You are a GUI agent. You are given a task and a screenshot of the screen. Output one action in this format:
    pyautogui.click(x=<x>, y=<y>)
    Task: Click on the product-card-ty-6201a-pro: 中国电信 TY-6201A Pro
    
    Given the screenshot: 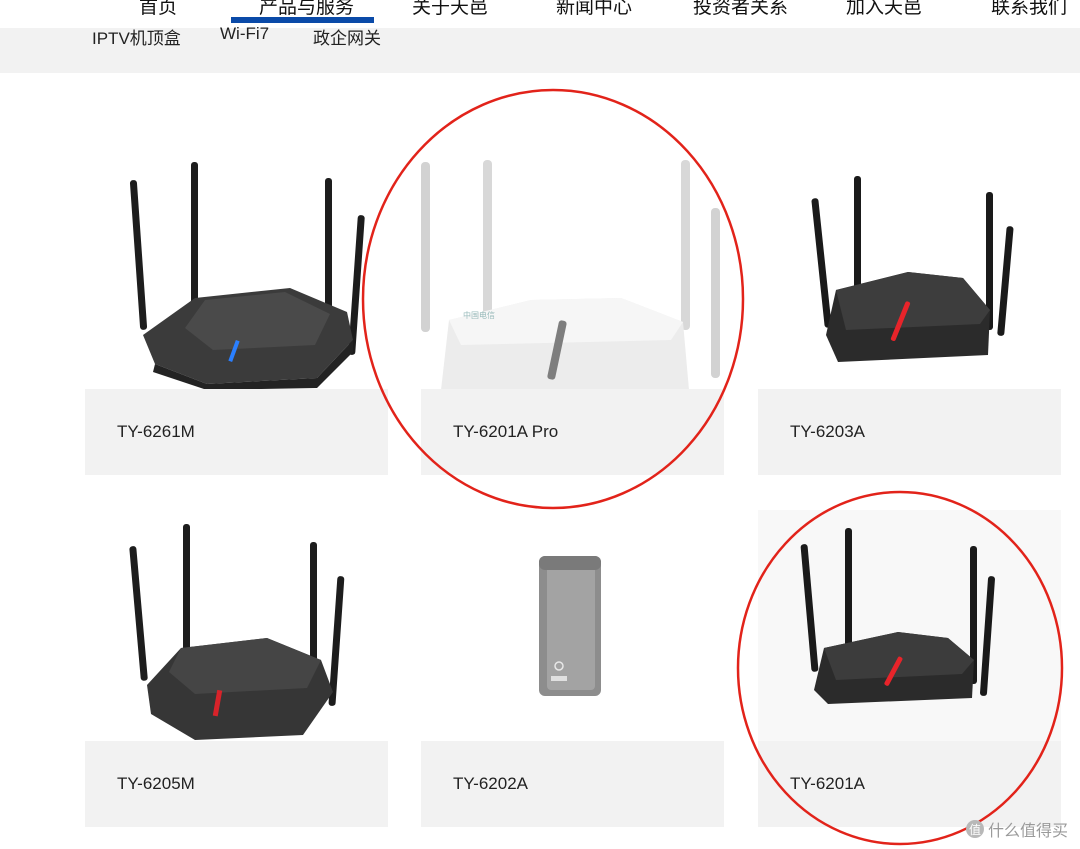 What is the action you would take?
    pyautogui.click(x=572, y=307)
    